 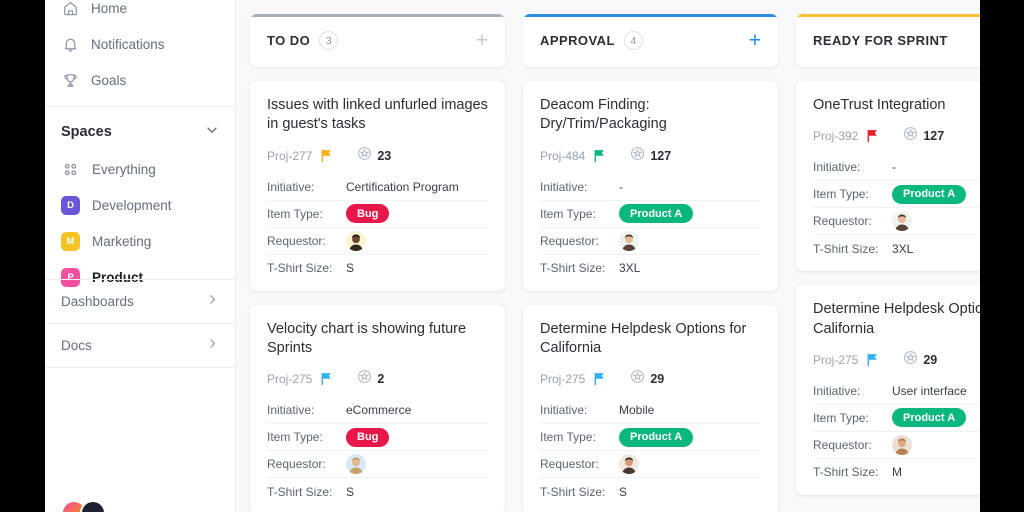 I want to click on column-header: READY FOR SPRINT, so click(x=888, y=40).